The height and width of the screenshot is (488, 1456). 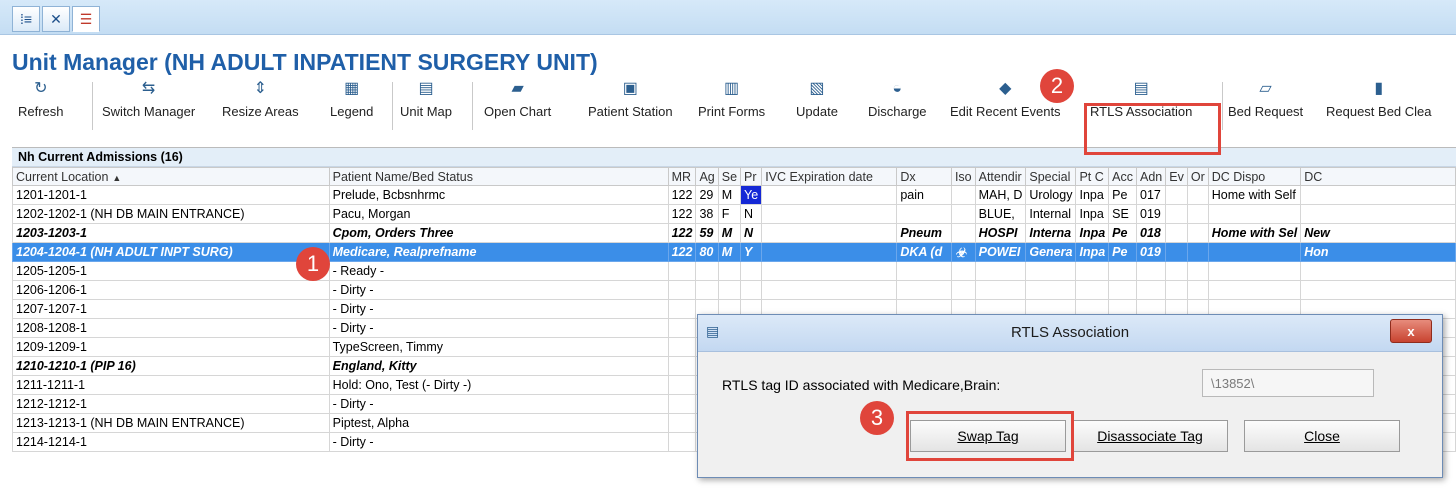 What do you see at coordinates (171, 176) in the screenshot?
I see `column-header: Current Location ▲` at bounding box center [171, 176].